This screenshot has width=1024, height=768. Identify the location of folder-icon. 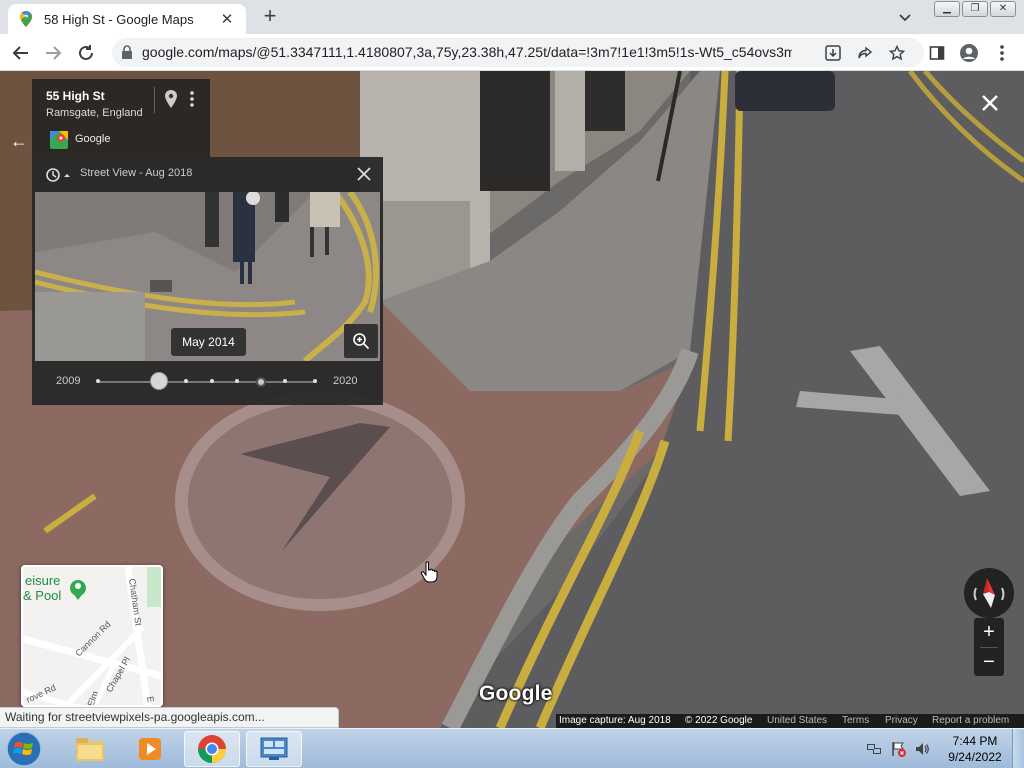
(90, 749).